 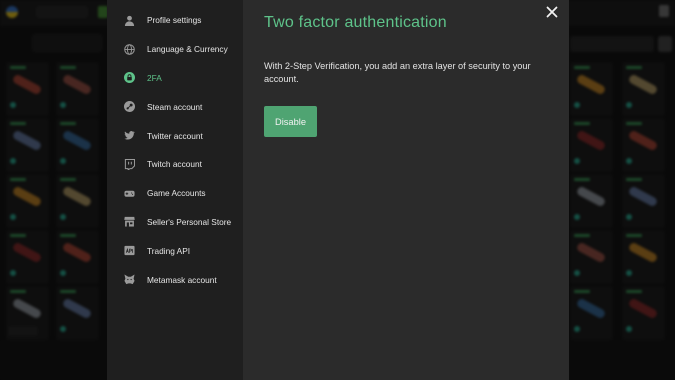 I want to click on sidebar-item-twitch-account: Twitch account, so click(x=175, y=164).